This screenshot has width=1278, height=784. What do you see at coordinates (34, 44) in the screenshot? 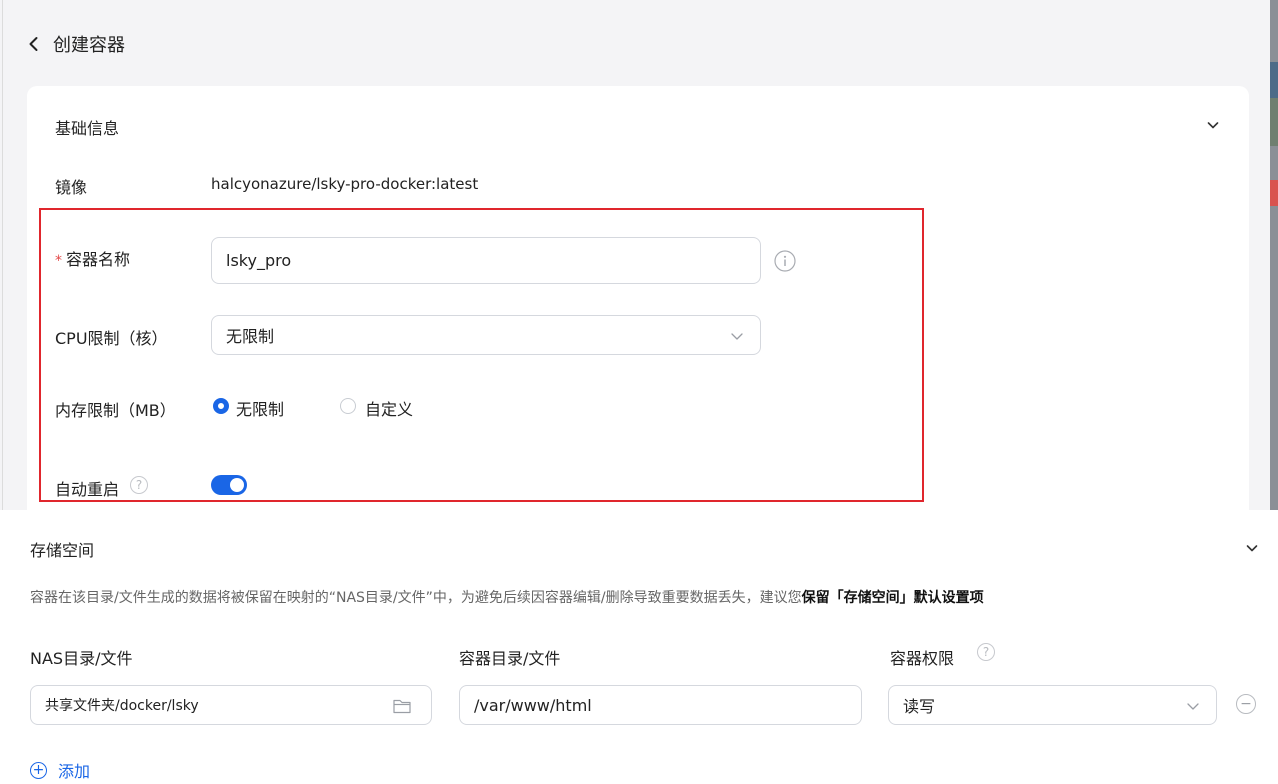
I see `chevron-left-icon` at bounding box center [34, 44].